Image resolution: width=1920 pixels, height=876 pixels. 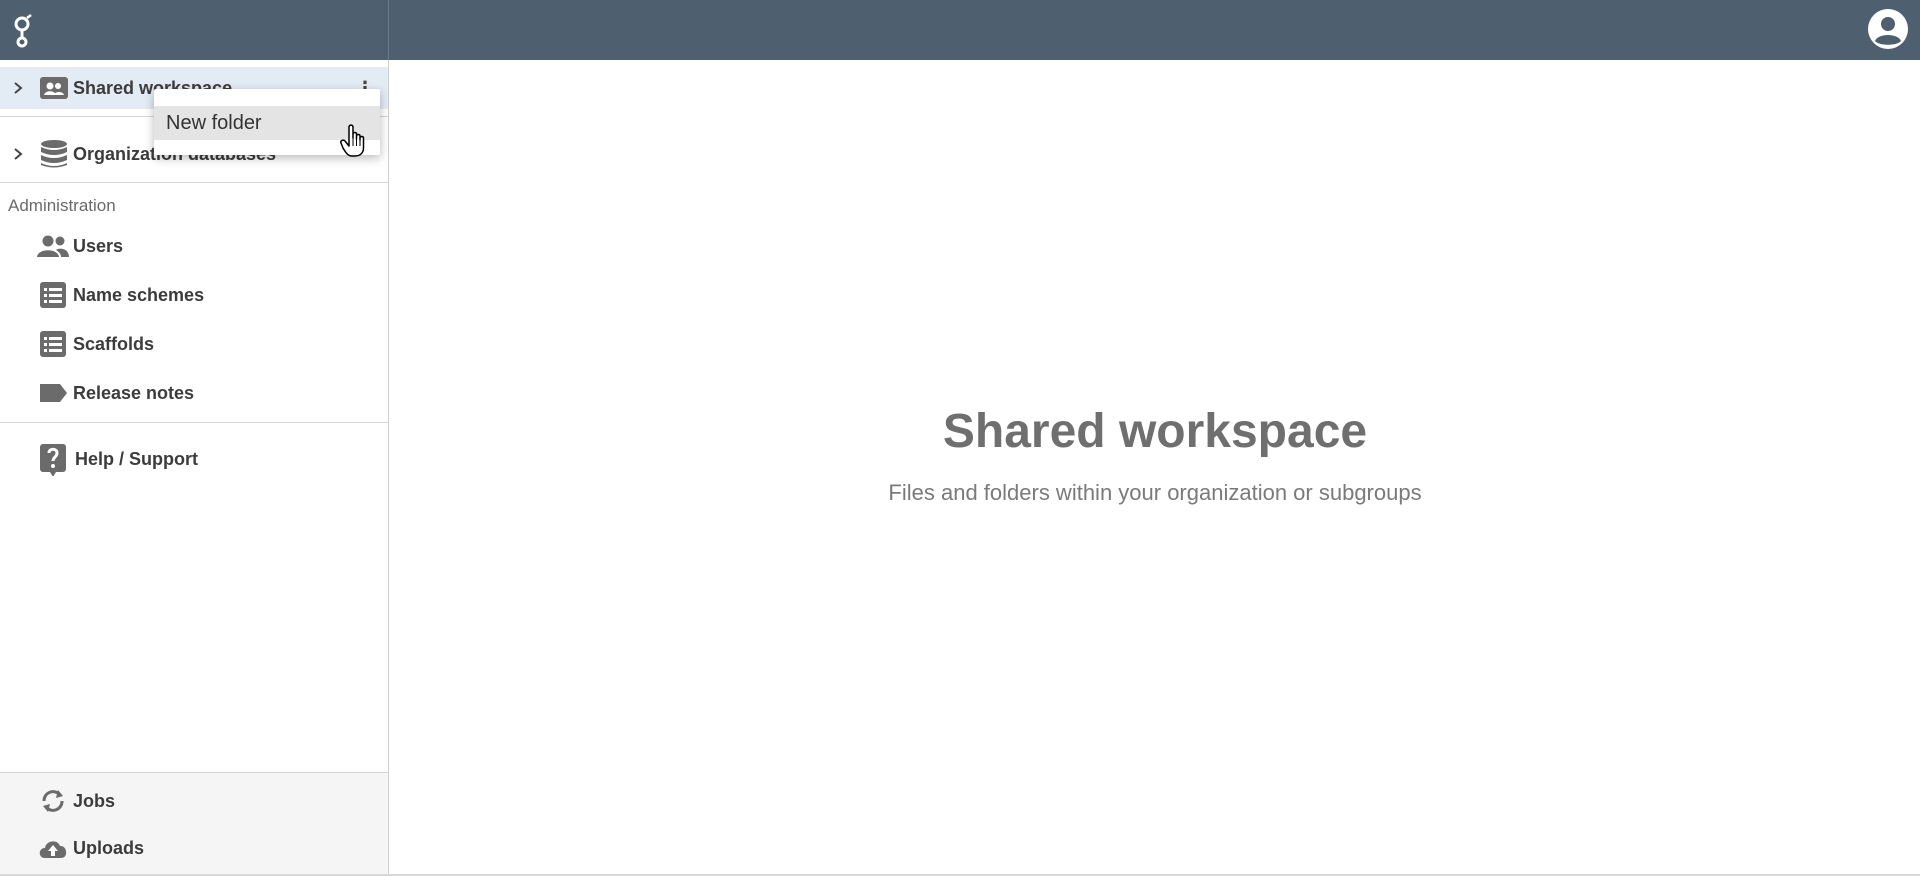 I want to click on nav-item-uploads: Uploads, so click(x=194, y=848).